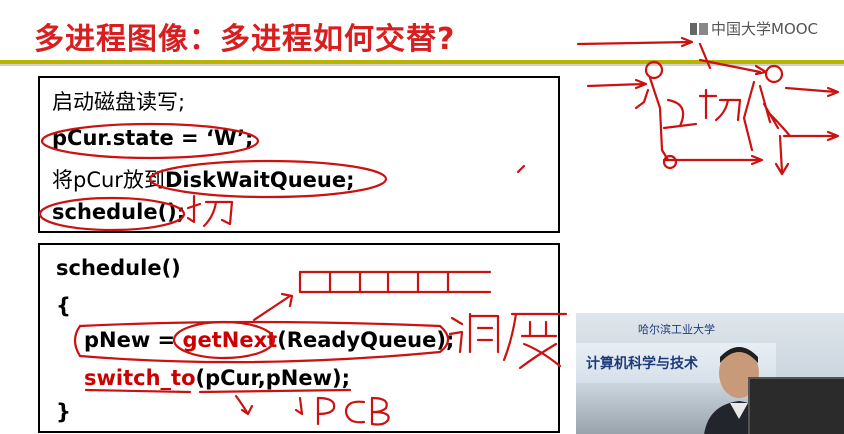 This screenshot has width=844, height=434. Describe the element at coordinates (699, 28) in the screenshot. I see `mooc-logo-icon` at that location.